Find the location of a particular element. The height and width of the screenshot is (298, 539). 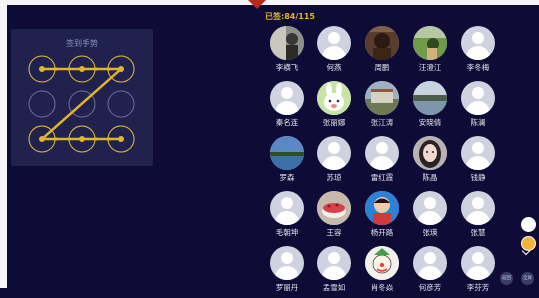

gesture-pattern is located at coordinates (82, 97).